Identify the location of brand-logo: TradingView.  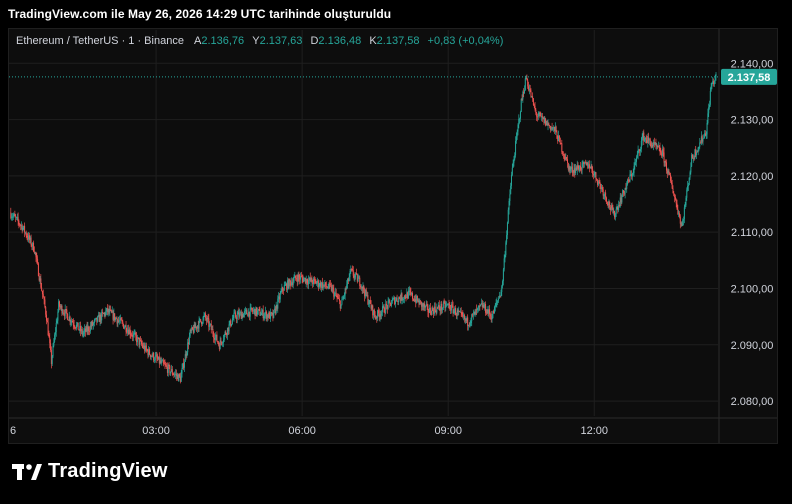
(90, 471).